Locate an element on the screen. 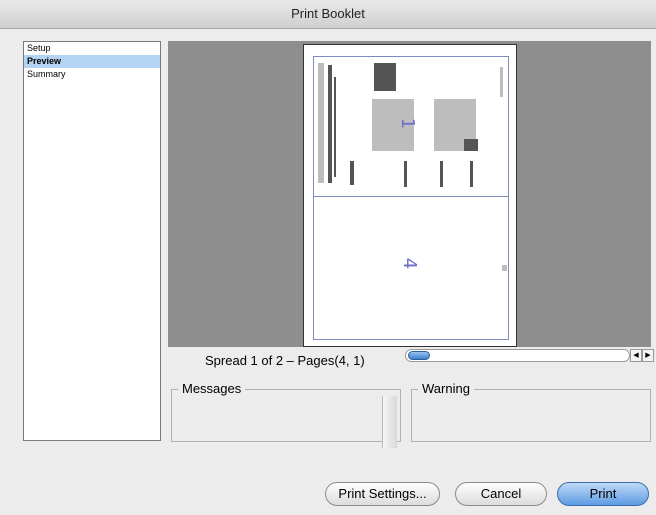 The image size is (656, 515). previous-spread-button: ◀ is located at coordinates (636, 355).